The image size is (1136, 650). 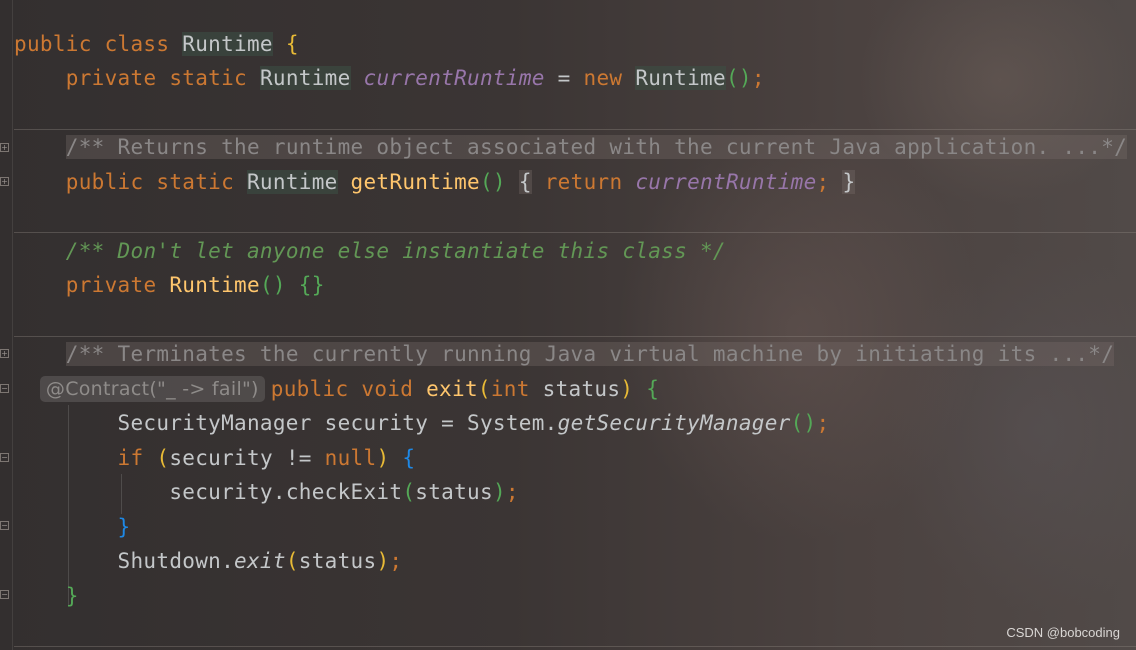 What do you see at coordinates (348, 389) in the screenshot?
I see `keyword: public void` at bounding box center [348, 389].